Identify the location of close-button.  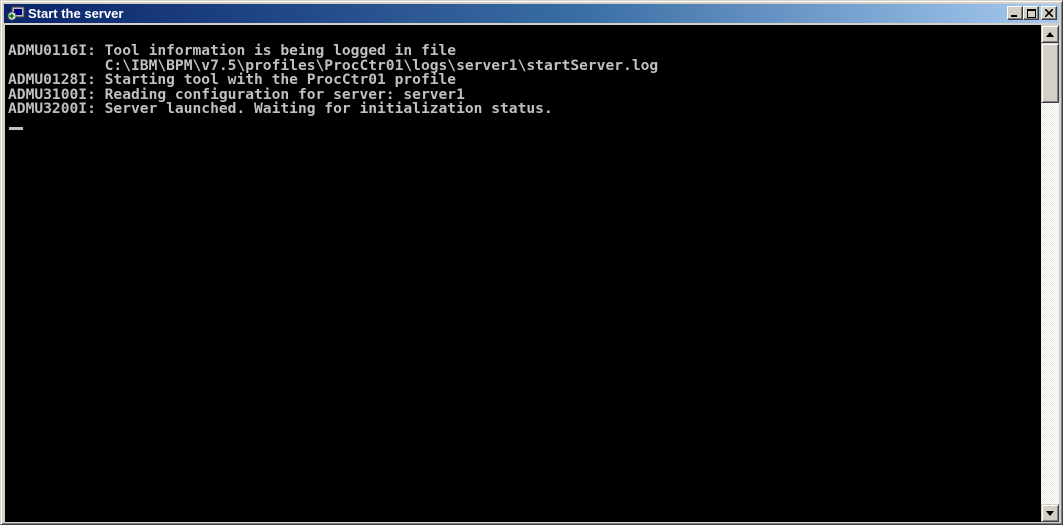
(1049, 13).